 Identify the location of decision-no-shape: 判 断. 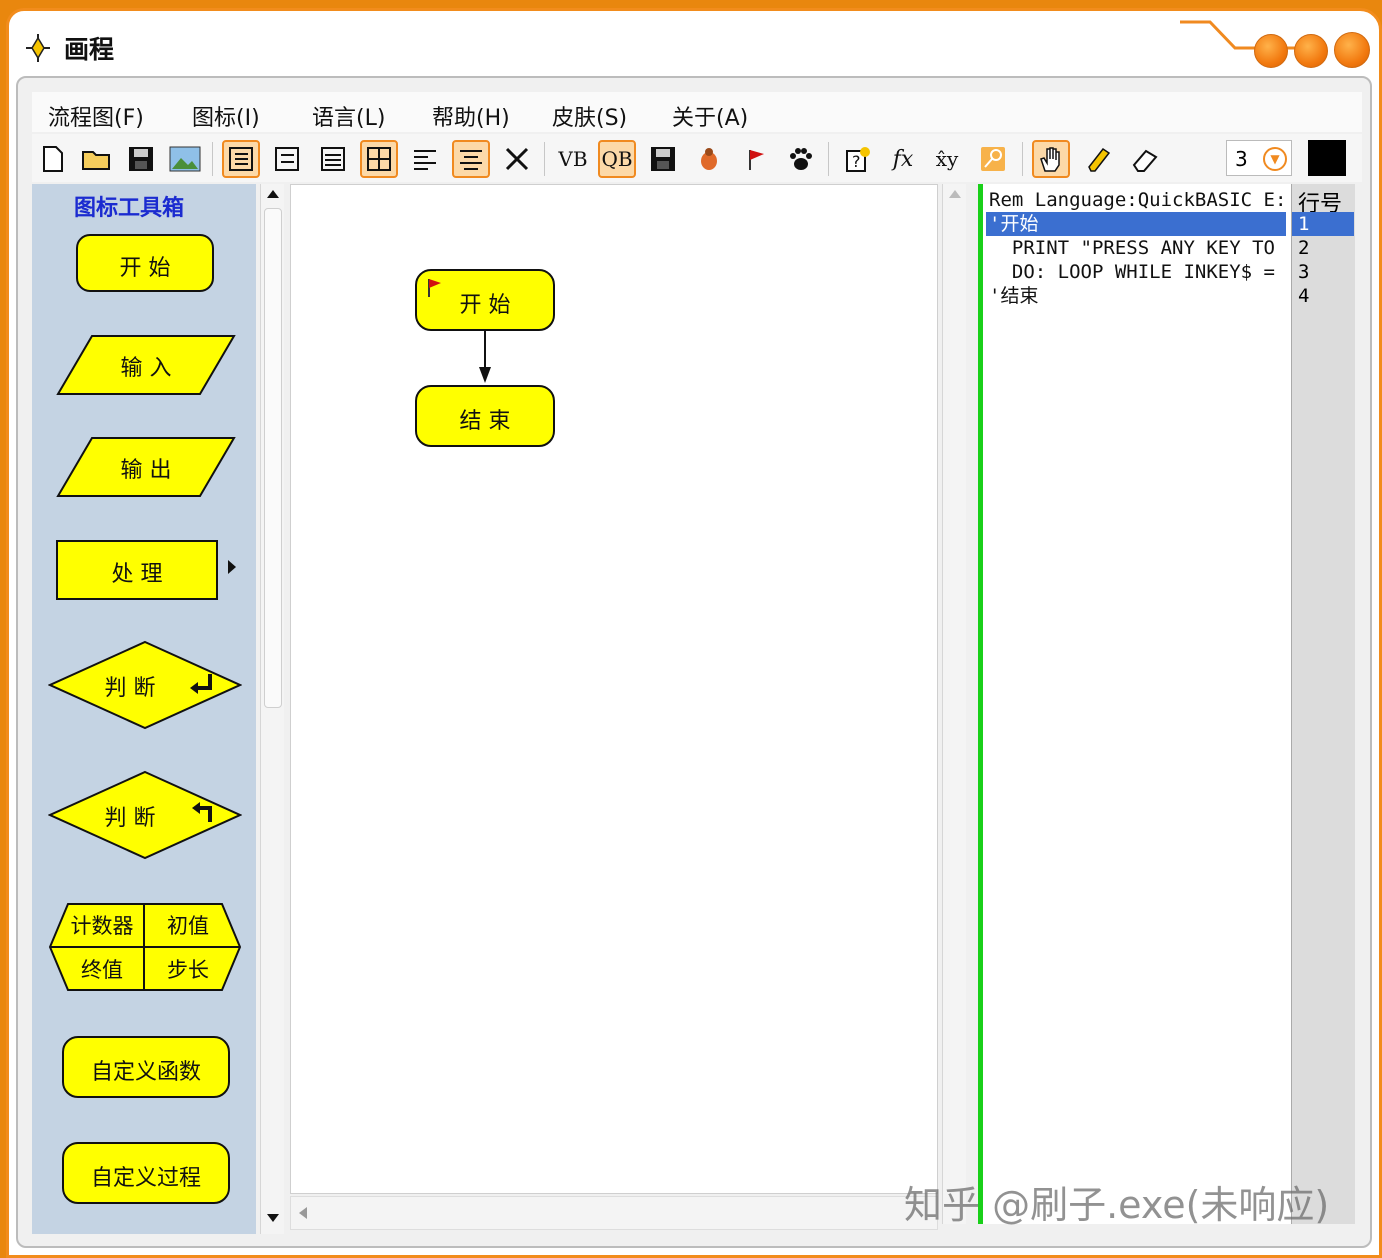
(145, 815).